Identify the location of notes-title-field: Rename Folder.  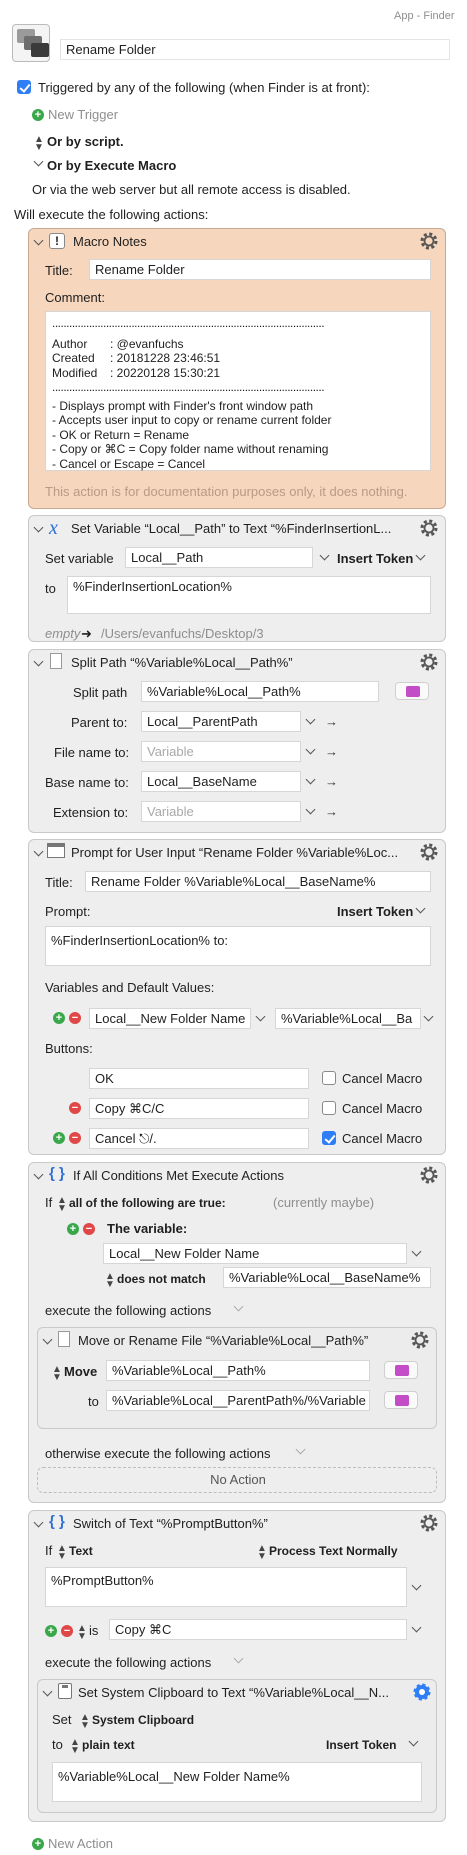
(260, 269).